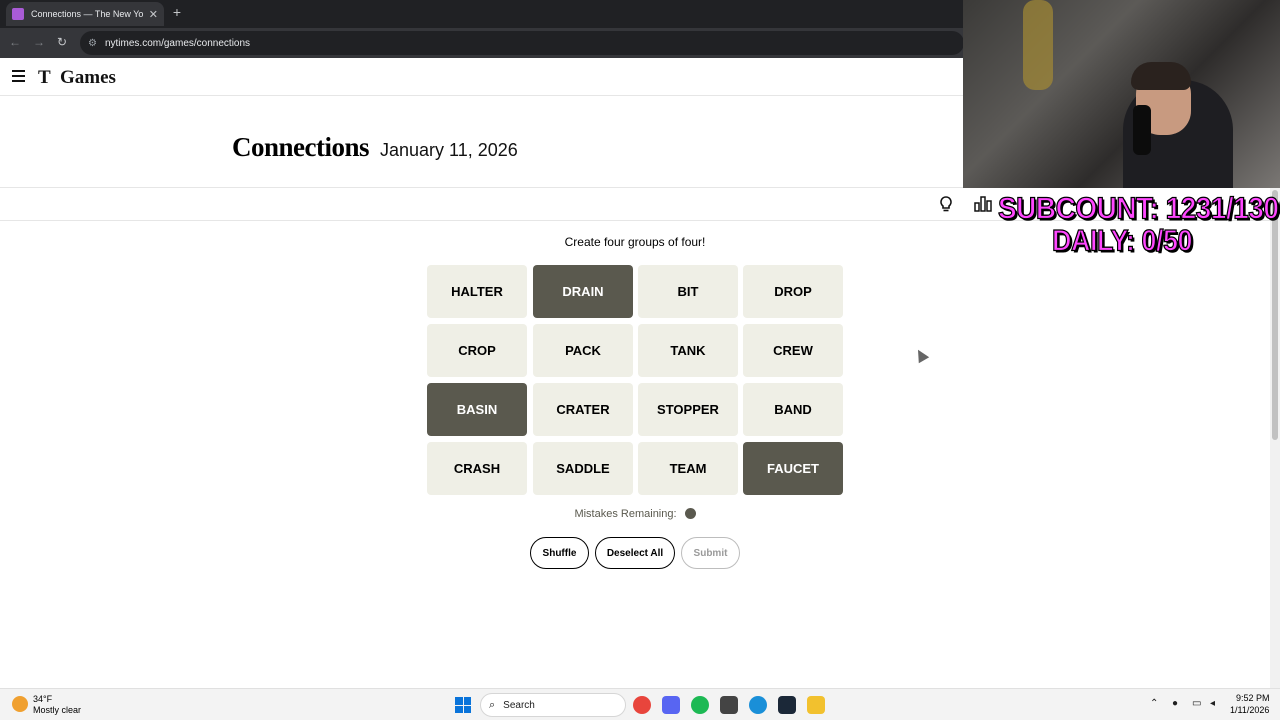  Describe the element at coordinates (177, 12) in the screenshot. I see `new-tab-icon: +` at that location.